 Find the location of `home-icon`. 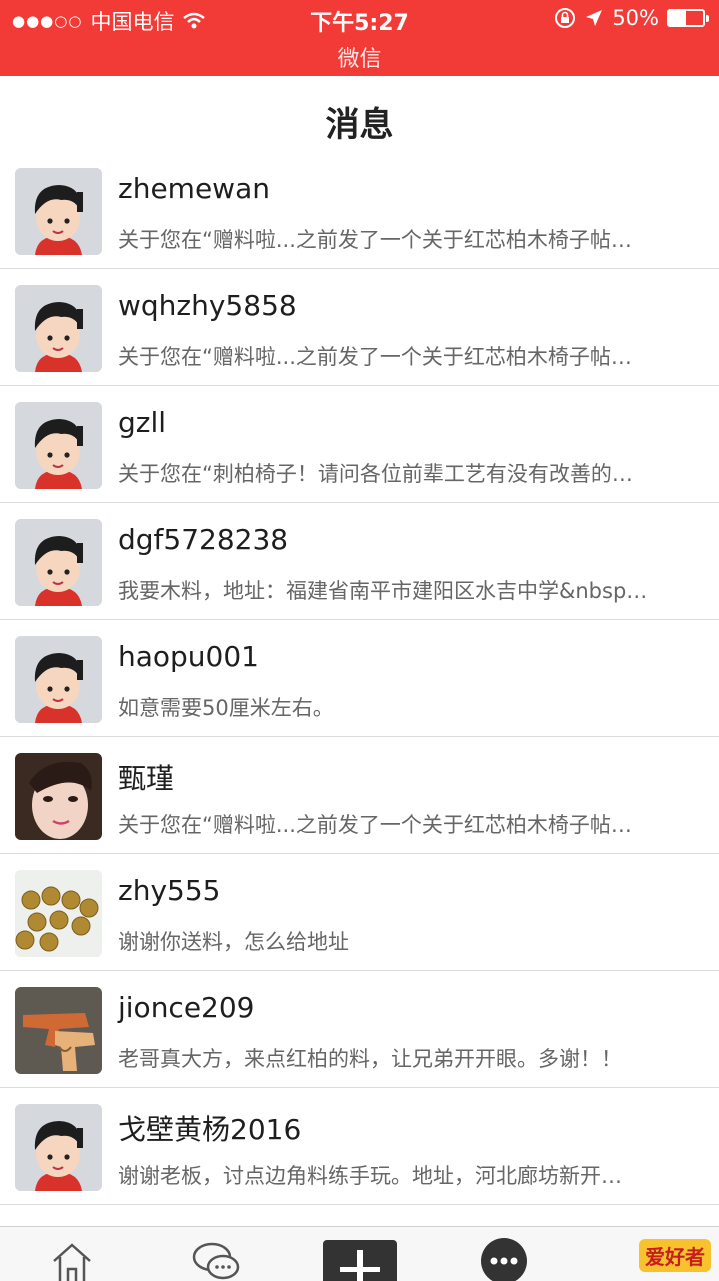

home-icon is located at coordinates (72, 1259).